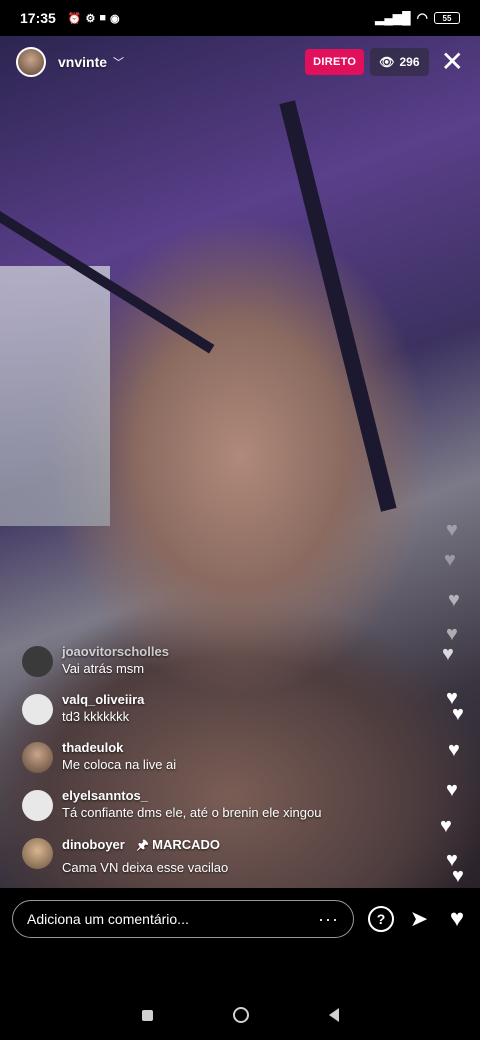 The width and height of the screenshot is (480, 1040). Describe the element at coordinates (381, 919) in the screenshot. I see `question-icon: ?` at that location.